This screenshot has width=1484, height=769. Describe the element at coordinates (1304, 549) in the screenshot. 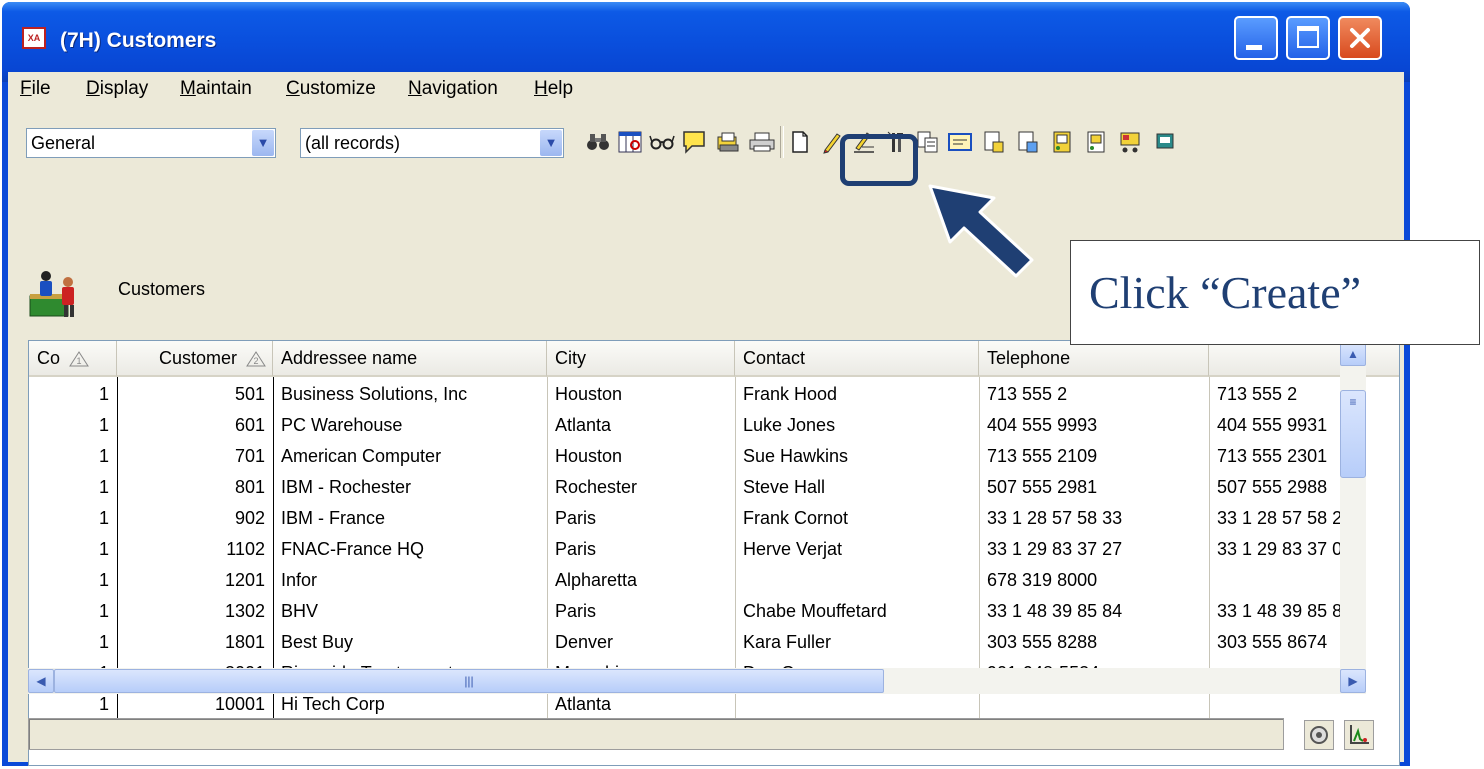

I see `cell-fax: 33 1 29 83 37 0` at that location.